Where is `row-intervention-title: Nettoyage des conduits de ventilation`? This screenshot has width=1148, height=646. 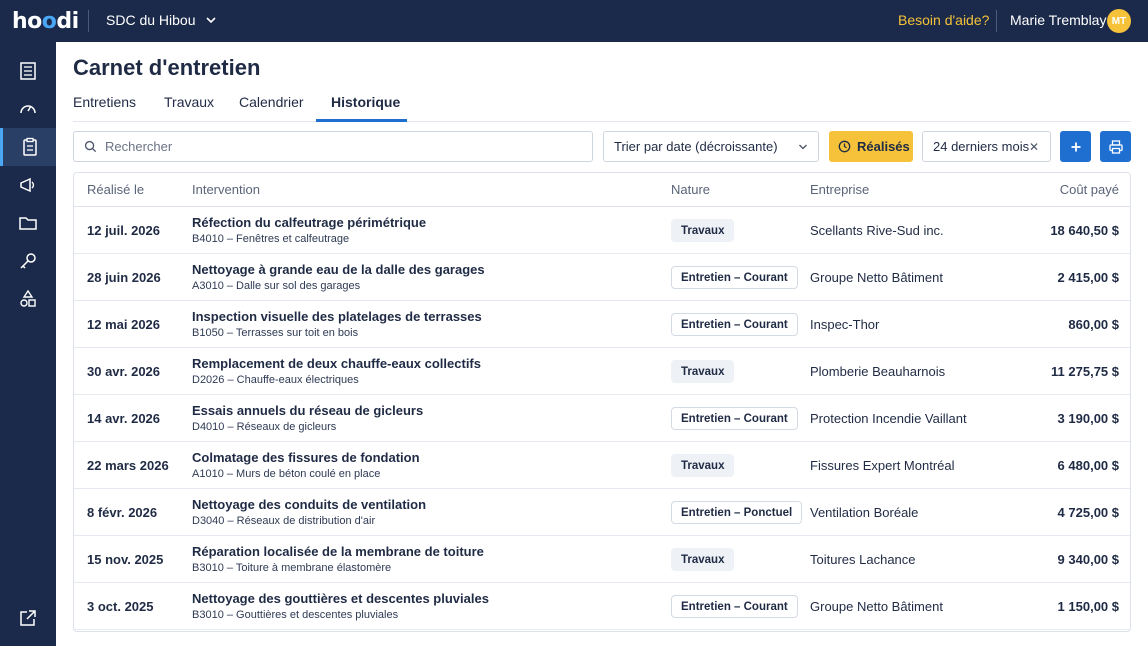 row-intervention-title: Nettoyage des conduits de ventilation is located at coordinates (309, 504).